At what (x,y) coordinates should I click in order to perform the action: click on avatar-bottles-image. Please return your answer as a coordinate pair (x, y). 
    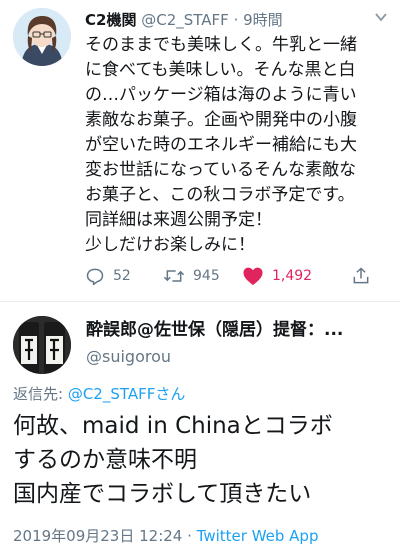
    Looking at the image, I should click on (42, 345).